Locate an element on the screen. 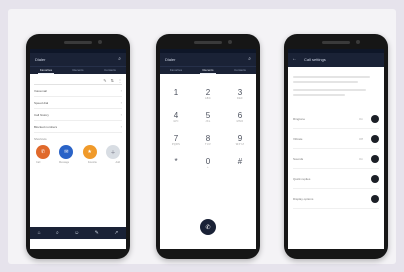 Image resolution: width=404 pixels, height=272 pixels. dial-key-4: 4 GHI is located at coordinates (176, 122).